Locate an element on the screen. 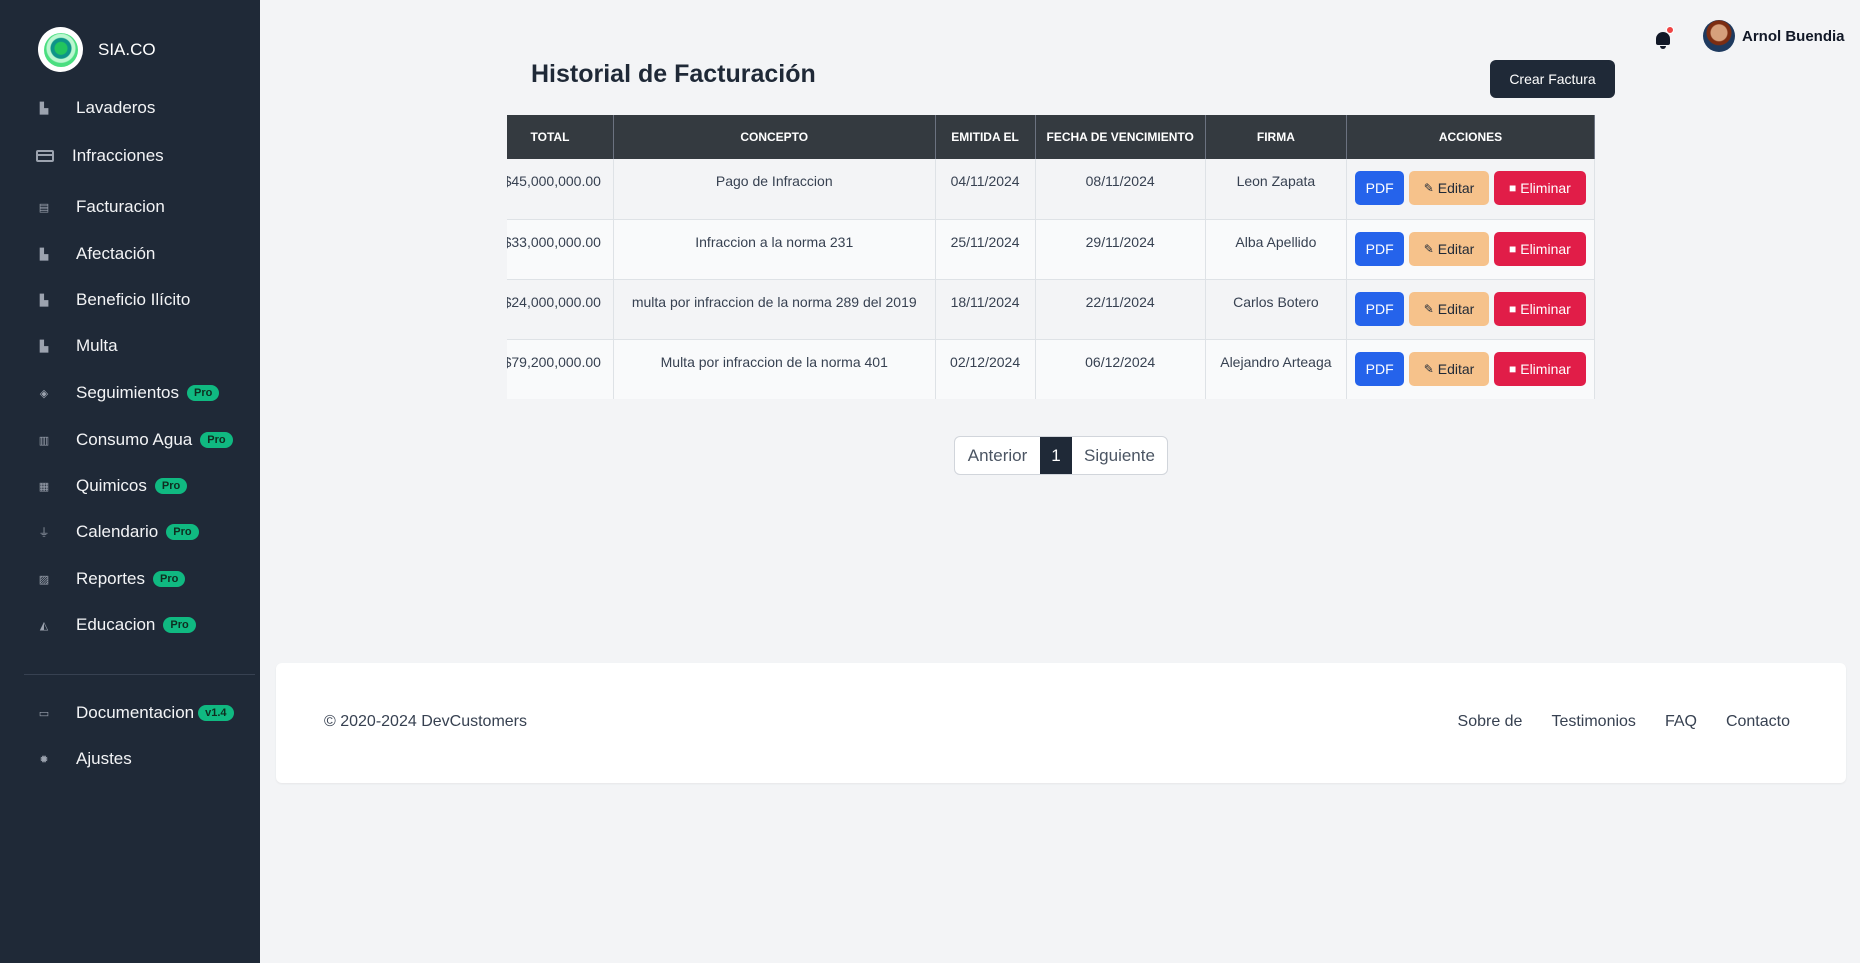 This screenshot has width=1860, height=963. footer-link-contacto: Contacto is located at coordinates (1758, 722).